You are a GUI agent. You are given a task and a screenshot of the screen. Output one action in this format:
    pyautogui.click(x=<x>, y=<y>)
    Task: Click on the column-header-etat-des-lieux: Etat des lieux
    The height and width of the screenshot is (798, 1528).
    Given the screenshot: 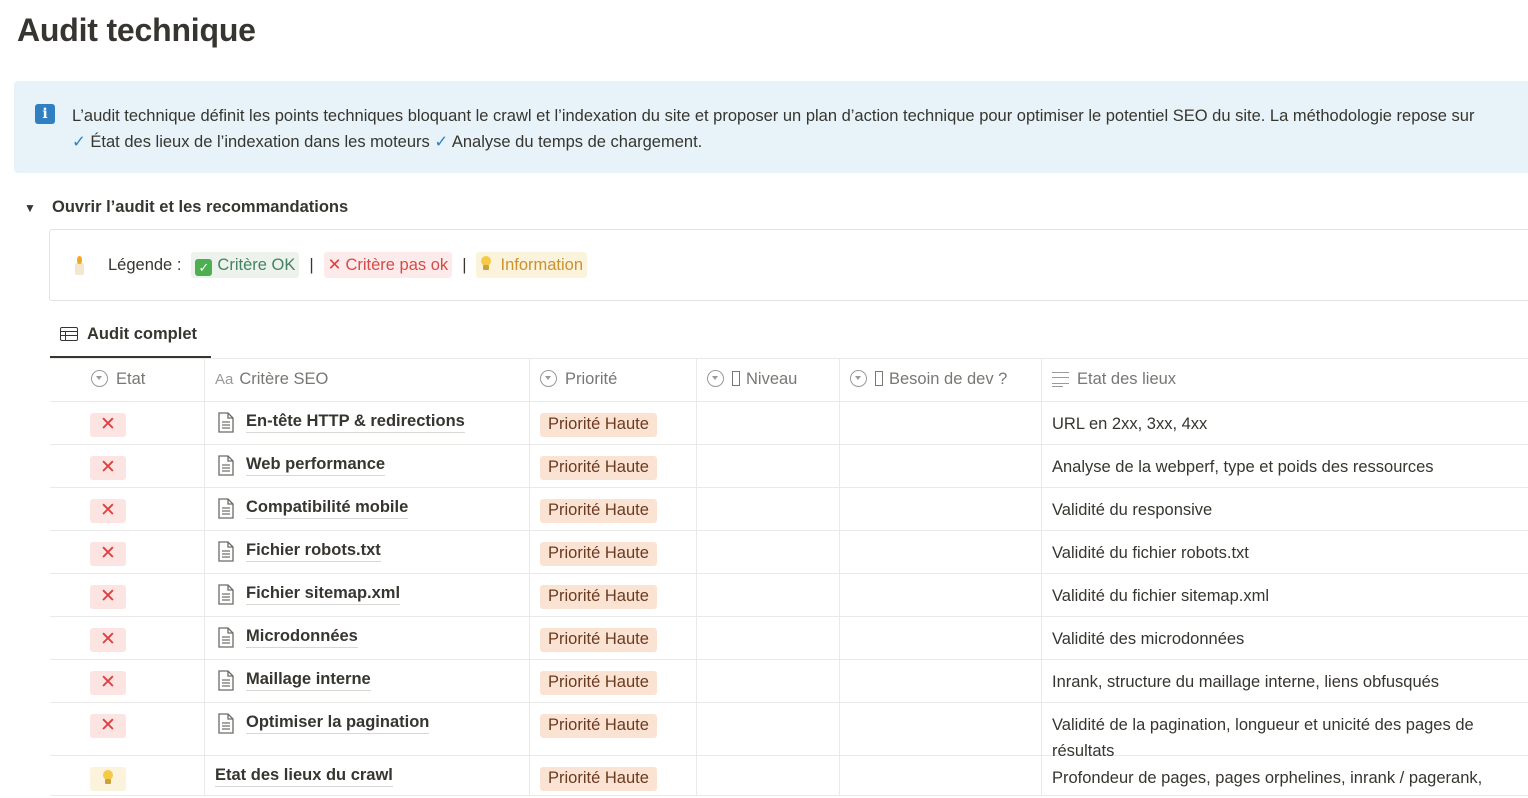 What is the action you would take?
    pyautogui.click(x=1285, y=380)
    